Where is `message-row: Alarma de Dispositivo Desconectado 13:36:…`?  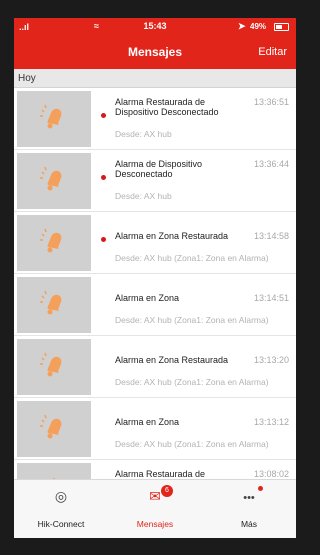
message-row: Alarma de Dispositivo Desconectado 13:36:… is located at coordinates (155, 181).